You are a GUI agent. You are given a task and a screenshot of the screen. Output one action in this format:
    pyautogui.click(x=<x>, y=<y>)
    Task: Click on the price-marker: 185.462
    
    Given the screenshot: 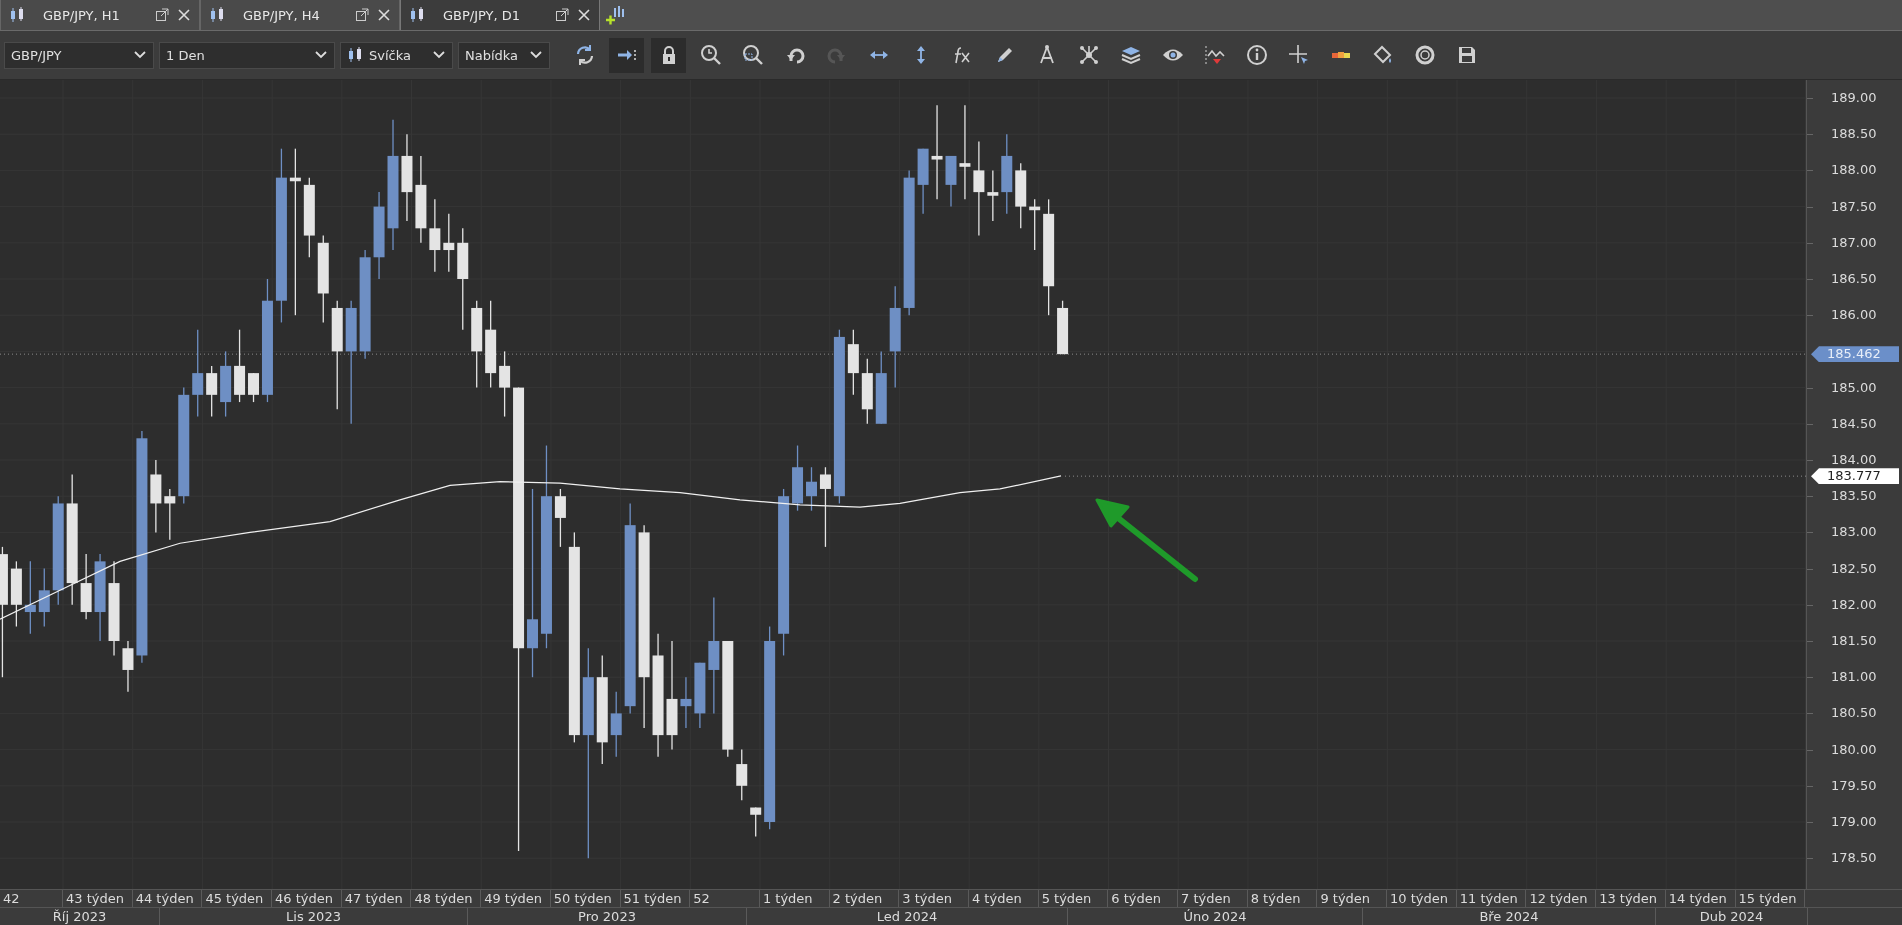 What is the action you would take?
    pyautogui.click(x=1855, y=354)
    